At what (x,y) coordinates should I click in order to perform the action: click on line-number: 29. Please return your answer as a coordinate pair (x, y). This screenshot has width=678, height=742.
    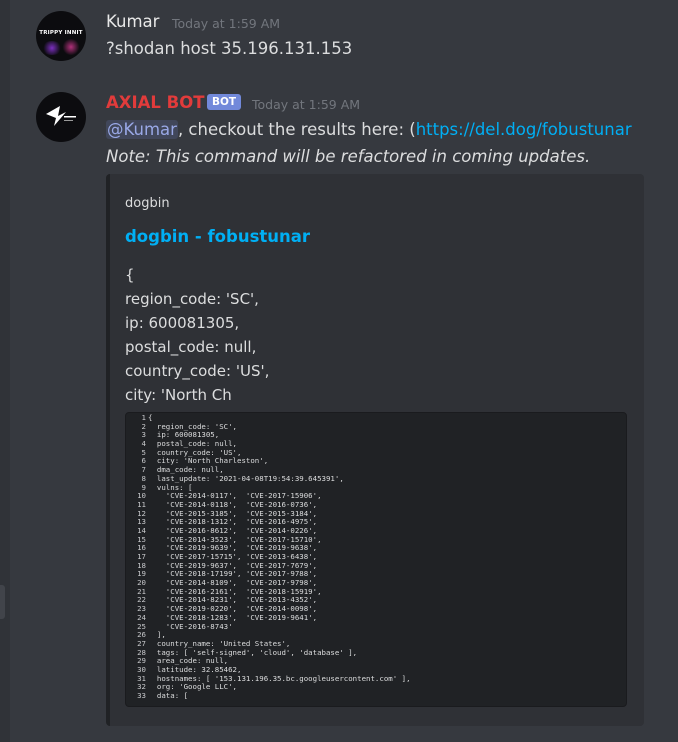
    Looking at the image, I should click on (141, 661).